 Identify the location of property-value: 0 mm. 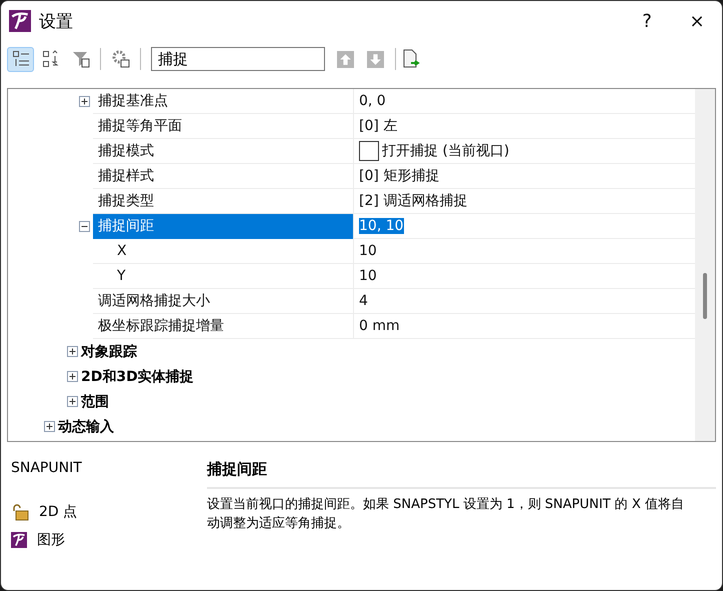
(379, 326).